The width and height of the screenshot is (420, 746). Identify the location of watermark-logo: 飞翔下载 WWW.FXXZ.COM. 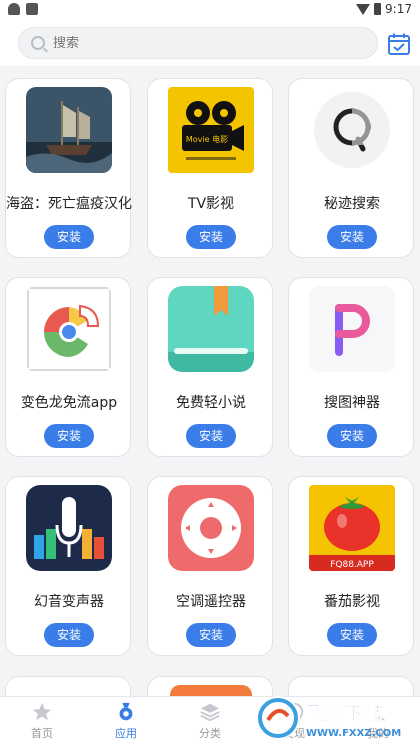
(328, 718).